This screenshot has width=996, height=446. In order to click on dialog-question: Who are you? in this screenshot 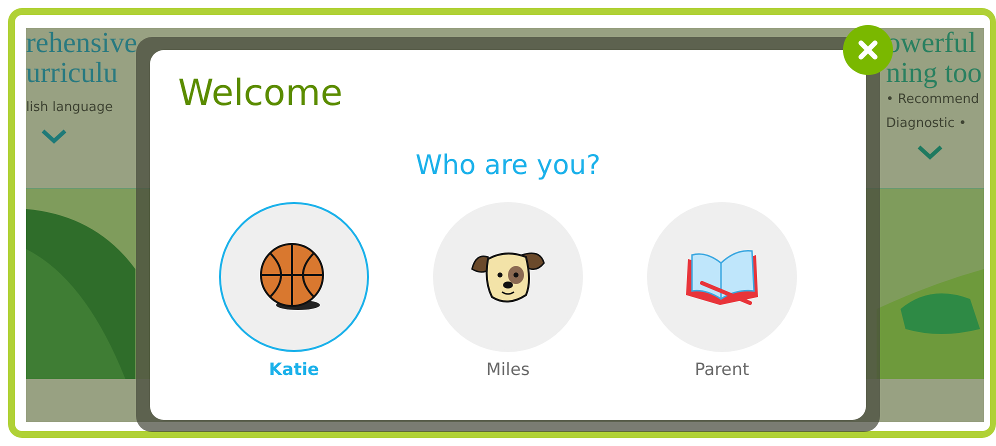, I will do `click(508, 166)`.